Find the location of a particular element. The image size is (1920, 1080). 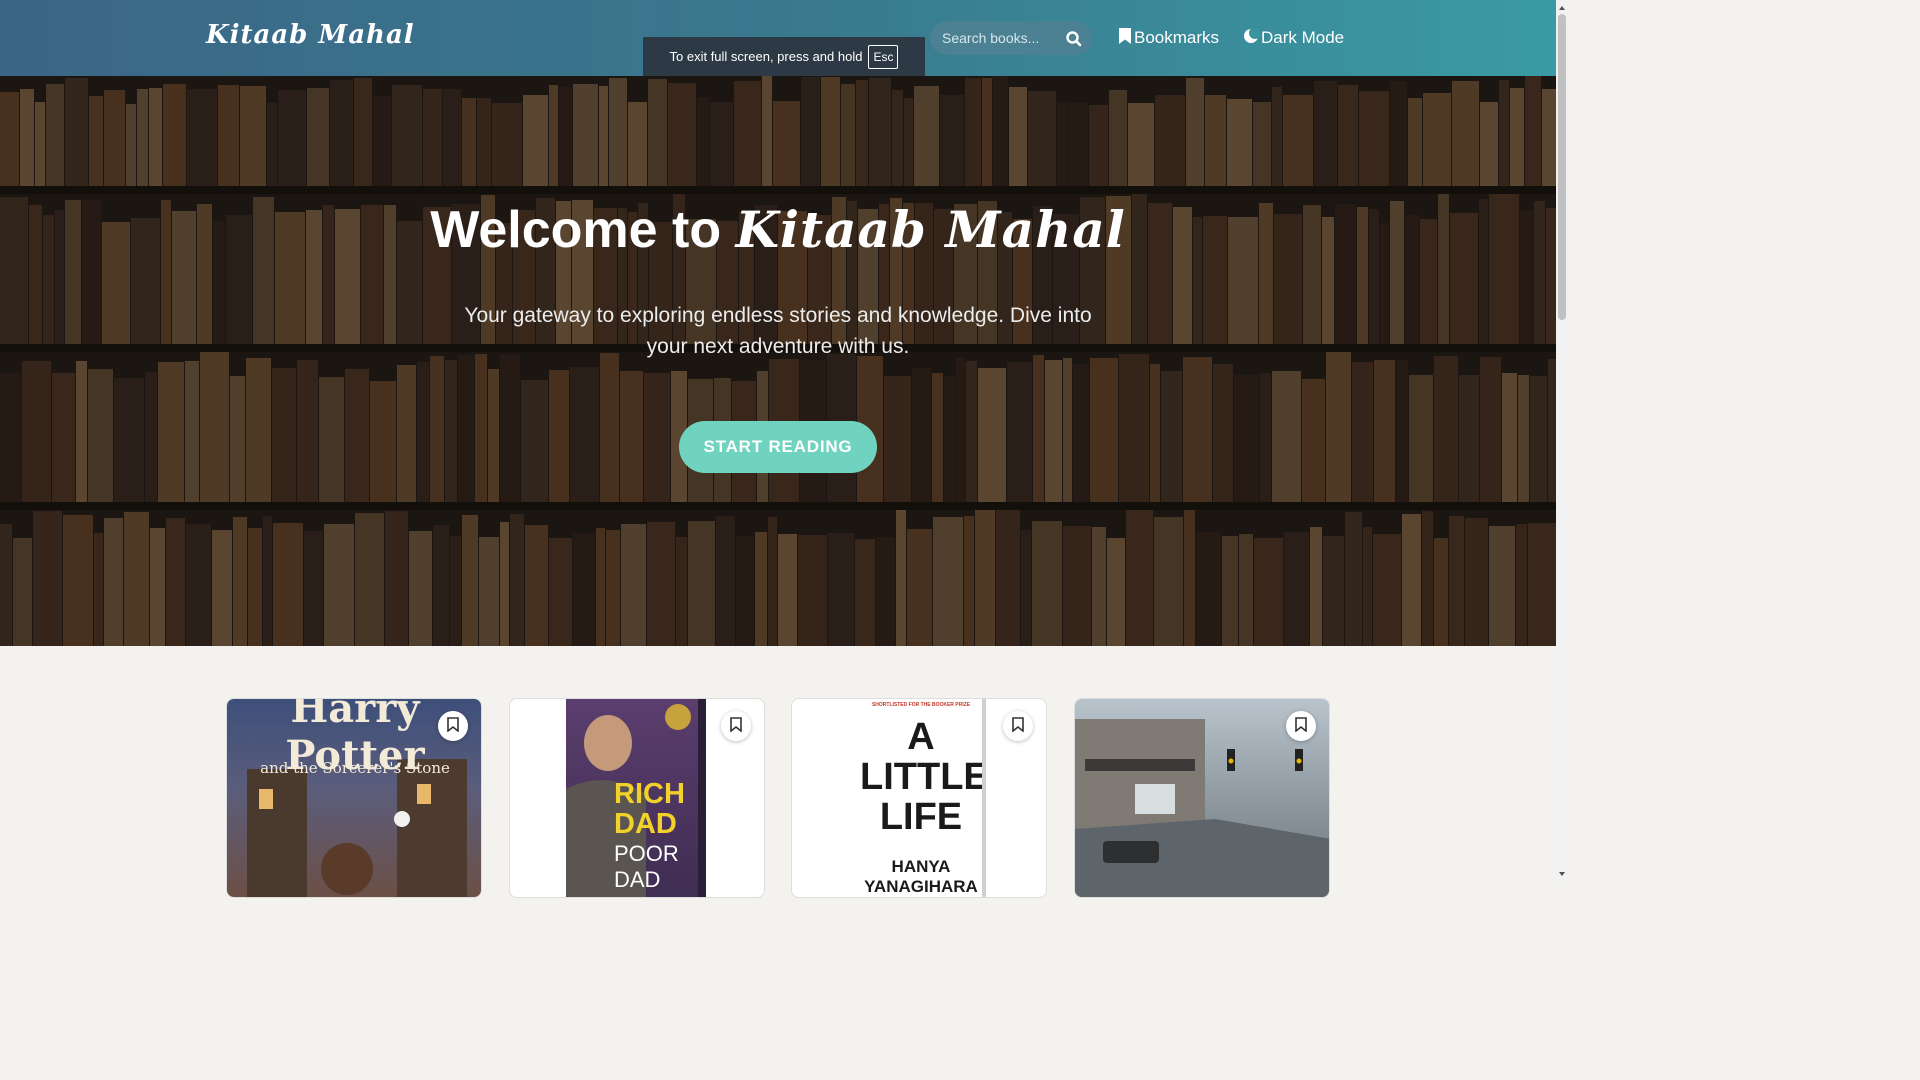

search-input is located at coordinates (1001, 38).